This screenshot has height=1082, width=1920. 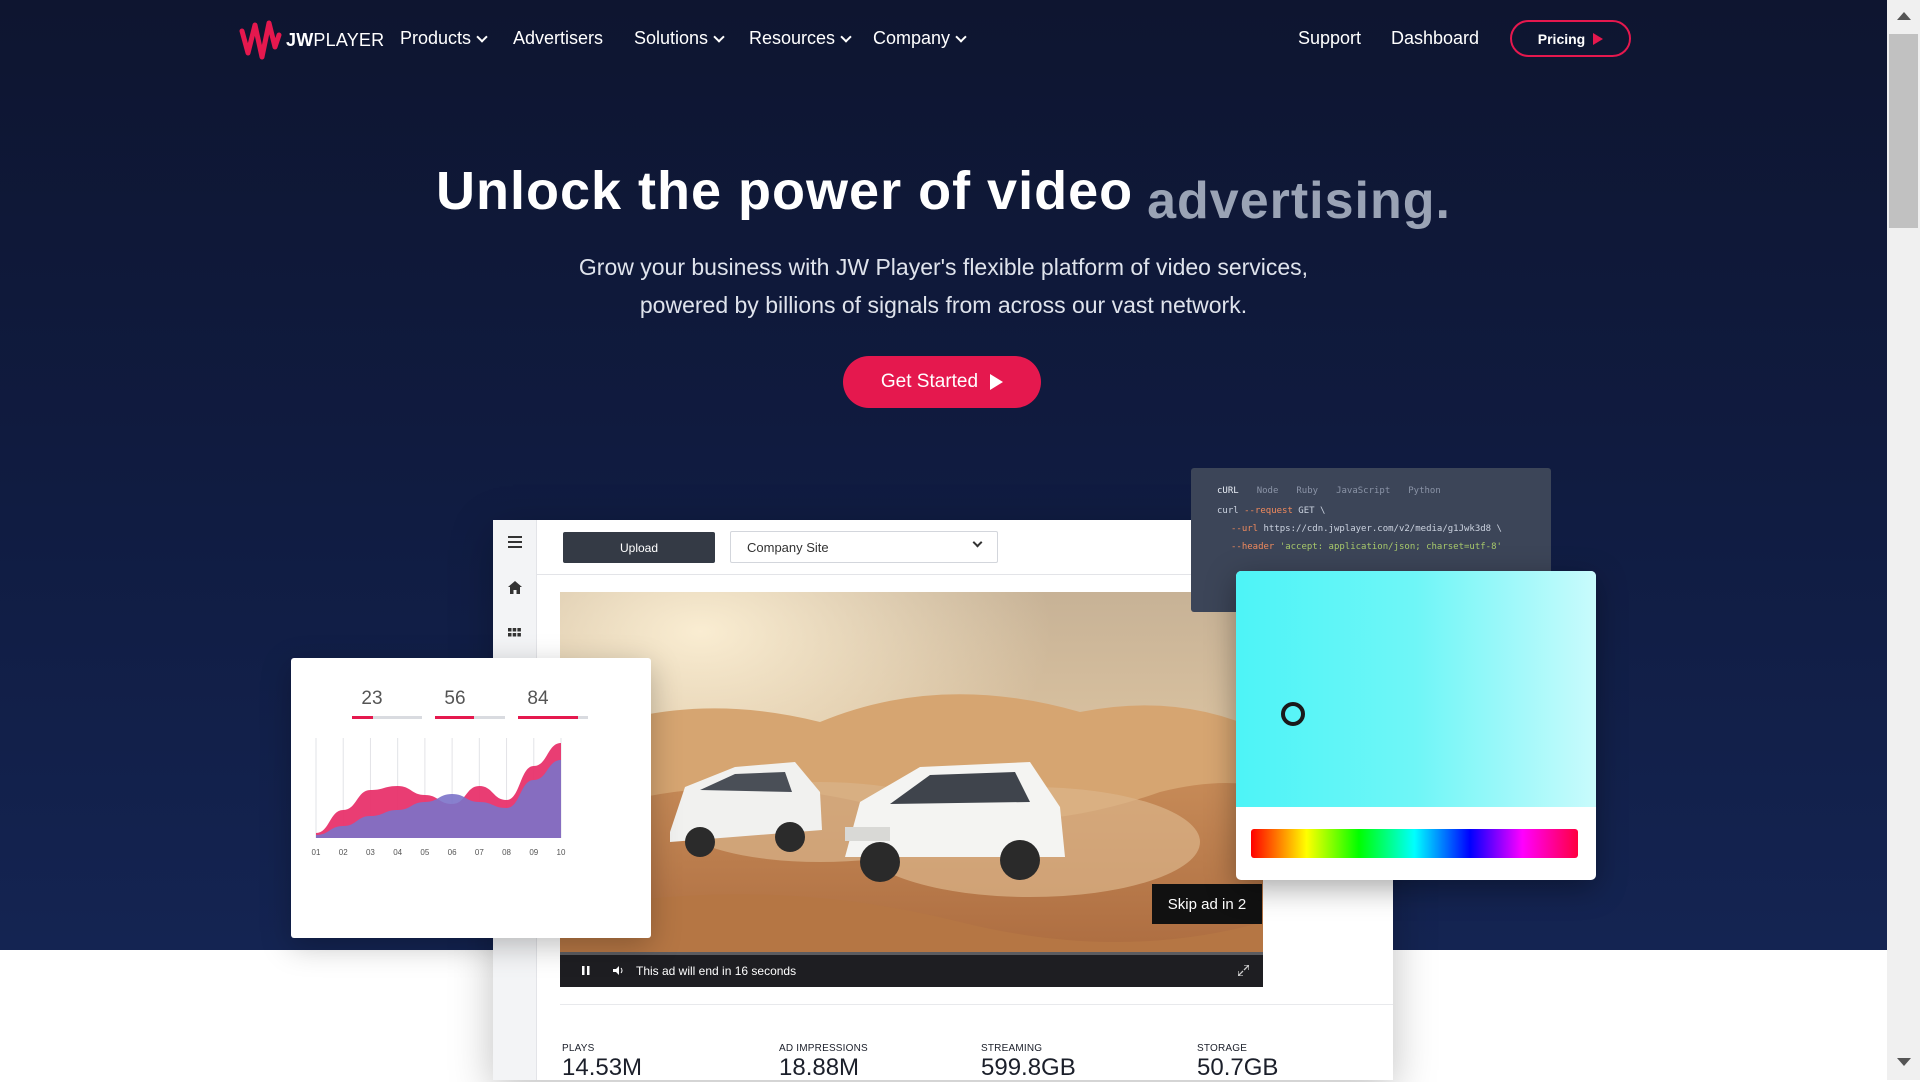 I want to click on jwplayer-logo-icon, so click(x=260, y=40).